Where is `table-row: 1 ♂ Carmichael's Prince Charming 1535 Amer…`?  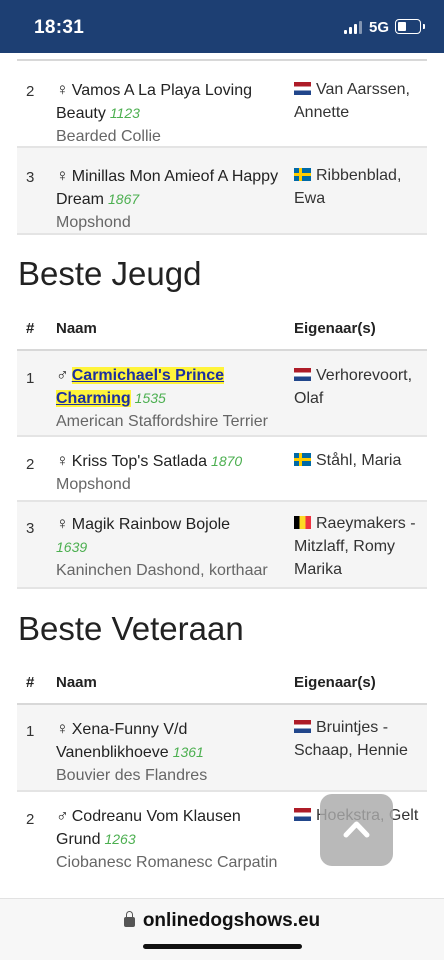
table-row: 1 ♂ Carmichael's Prince Charming 1535 Amer… is located at coordinates (222, 394).